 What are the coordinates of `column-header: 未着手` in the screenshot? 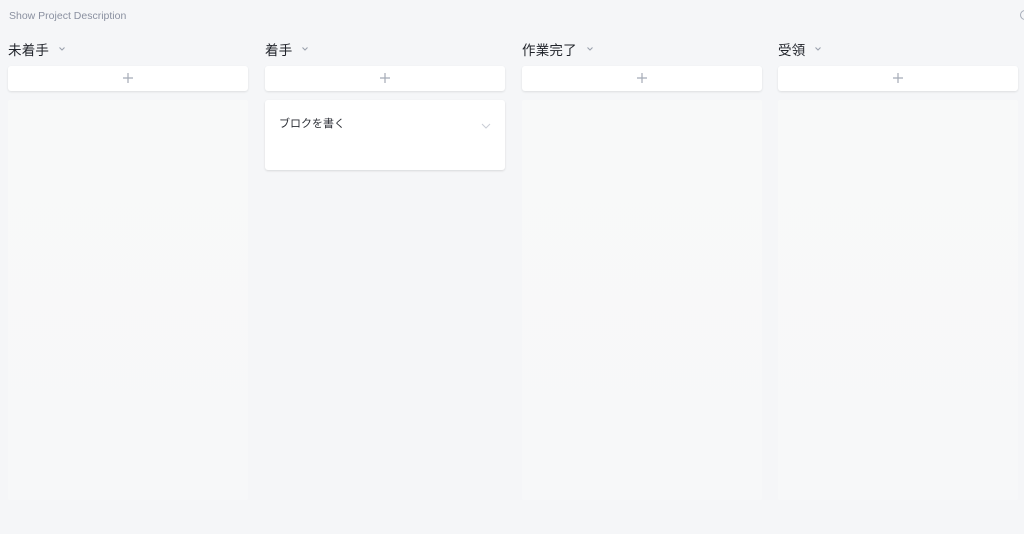 It's located at (38, 49).